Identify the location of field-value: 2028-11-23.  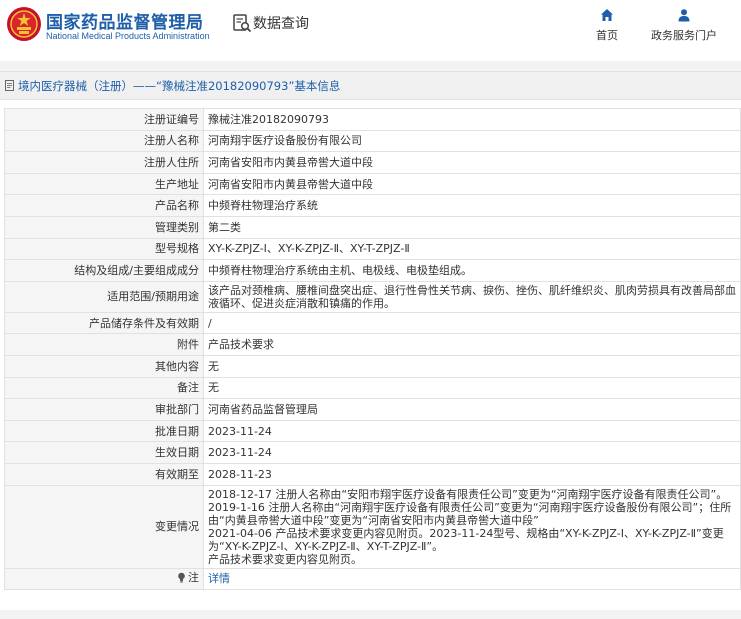
(472, 474).